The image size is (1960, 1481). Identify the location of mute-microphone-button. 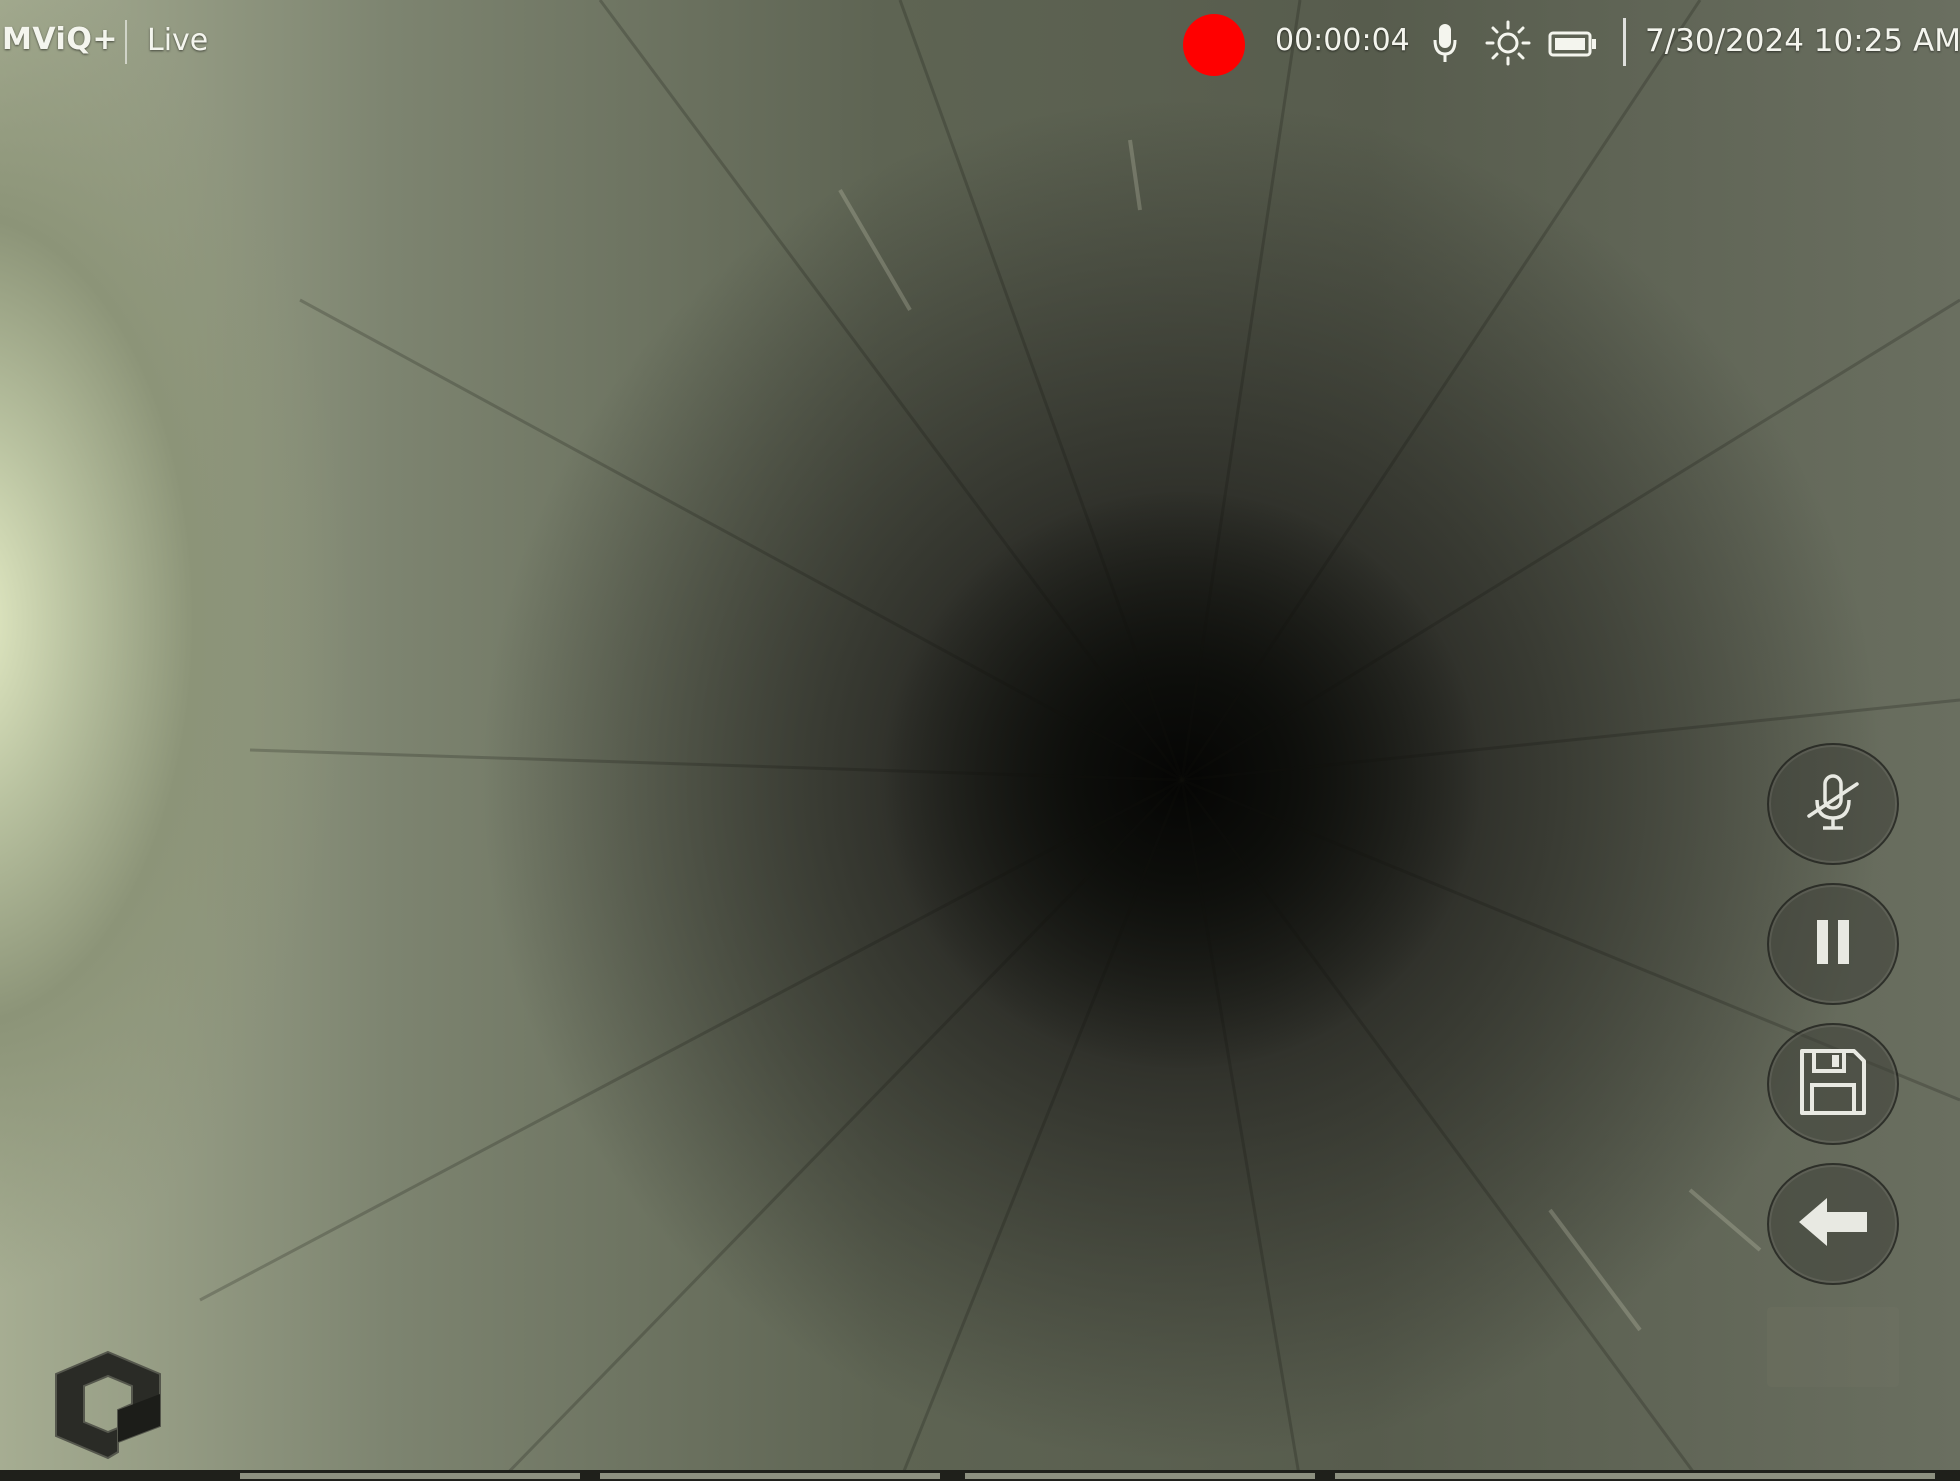
(1833, 804).